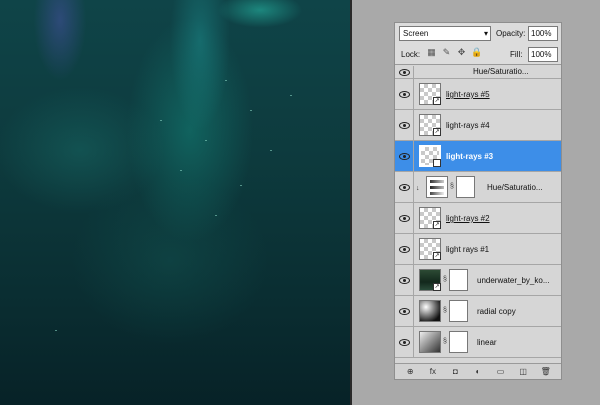 The height and width of the screenshot is (405, 600). What do you see at coordinates (516, 54) in the screenshot?
I see `fill-label: Fill:` at bounding box center [516, 54].